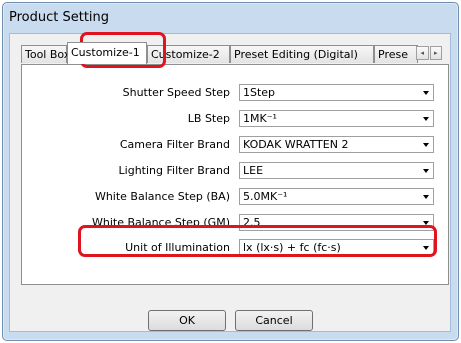 The width and height of the screenshot is (461, 343). Describe the element at coordinates (235, 196) in the screenshot. I see `setting-row-white-balance-step-ba: White Balance Step (BA) 5.0MK⁻¹` at that location.